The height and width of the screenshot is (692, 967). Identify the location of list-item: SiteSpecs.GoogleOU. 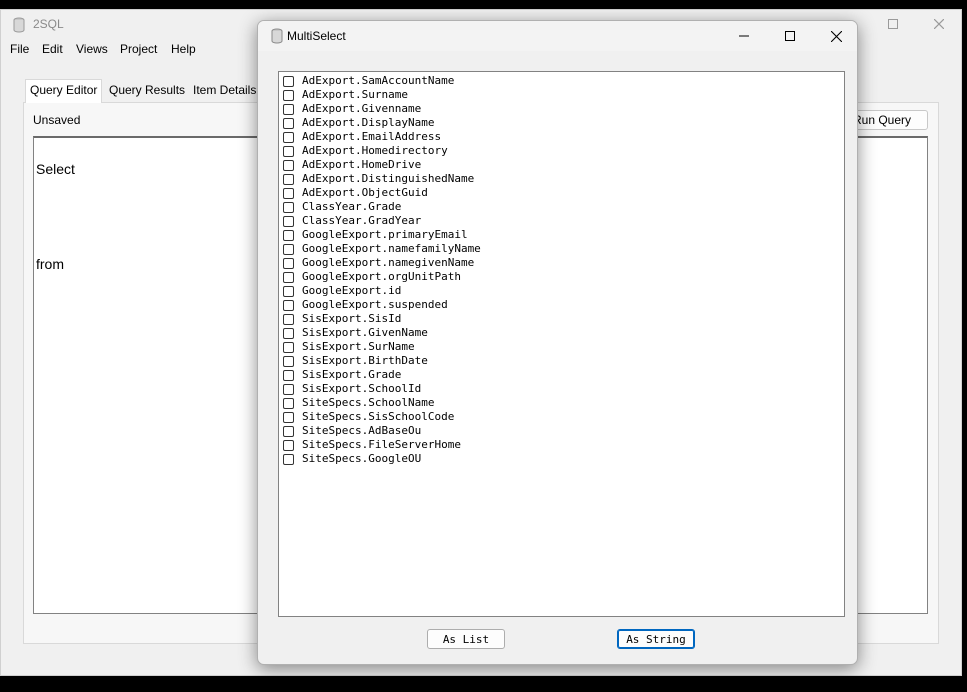
(352, 459).